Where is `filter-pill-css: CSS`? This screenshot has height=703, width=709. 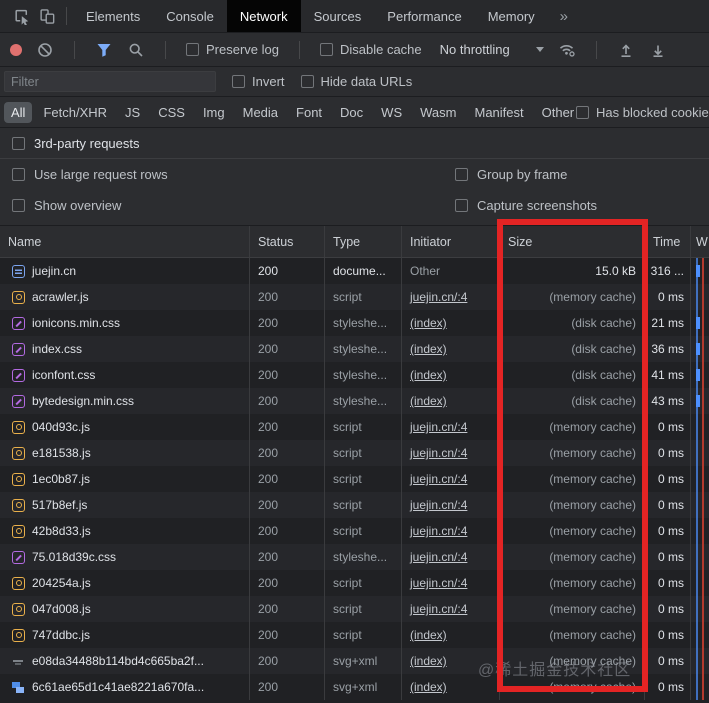 filter-pill-css: CSS is located at coordinates (171, 112).